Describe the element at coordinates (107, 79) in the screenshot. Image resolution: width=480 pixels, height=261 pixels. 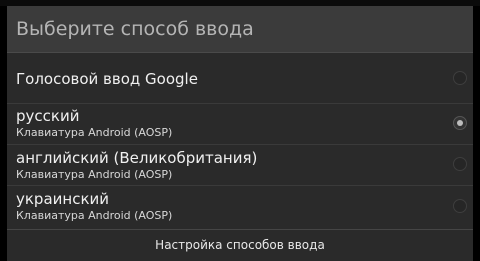
I see `input-method-name: Голосовой ввод Google` at that location.